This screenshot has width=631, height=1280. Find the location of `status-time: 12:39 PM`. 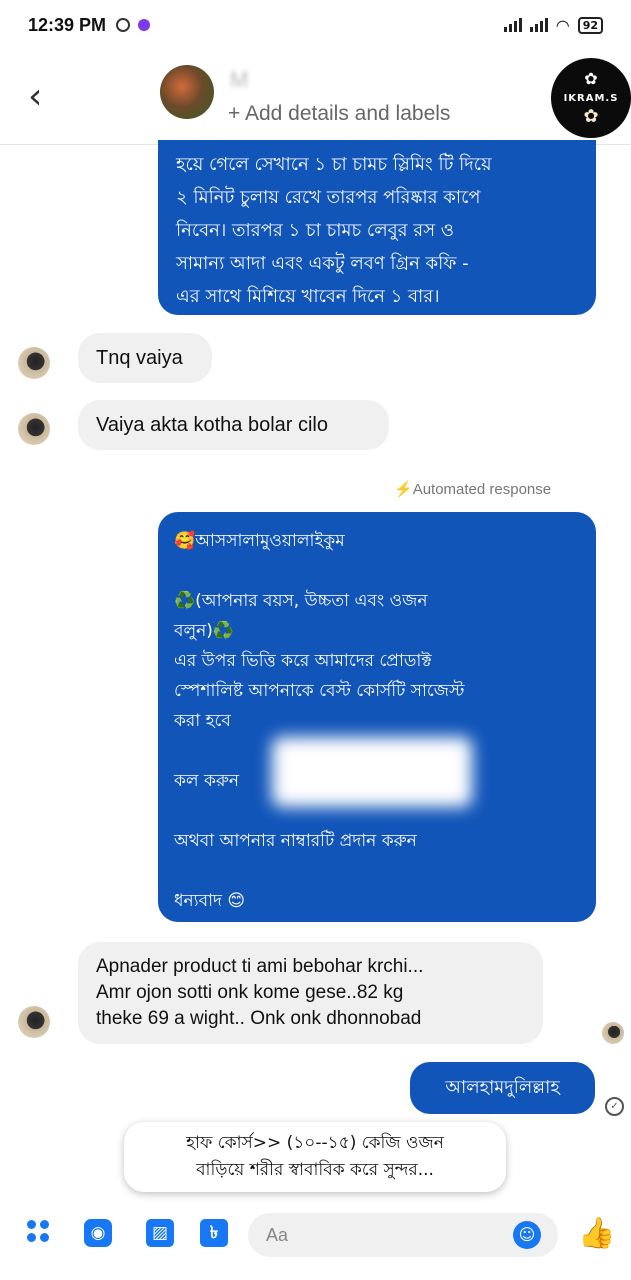

status-time: 12:39 PM is located at coordinates (67, 24).